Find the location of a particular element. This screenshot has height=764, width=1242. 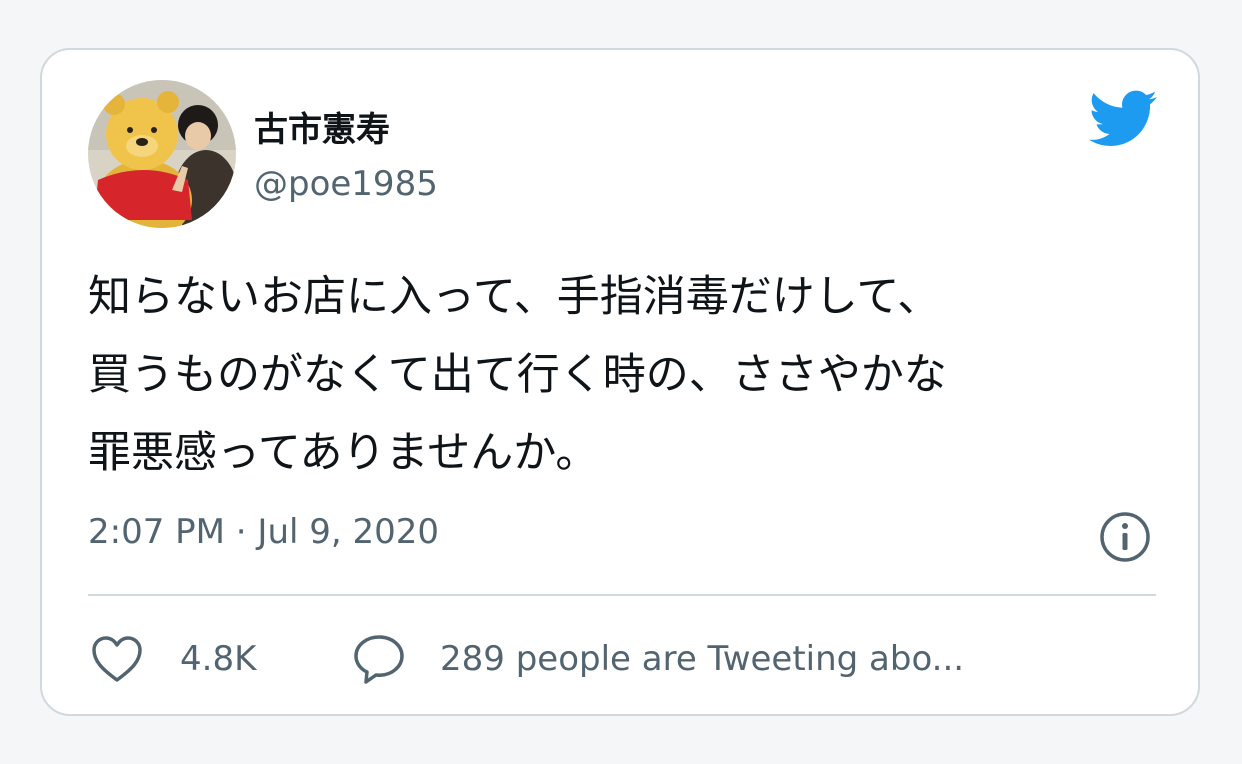

tweet-text-line: 罪悪感ってありませんか。 is located at coordinates (343, 453).